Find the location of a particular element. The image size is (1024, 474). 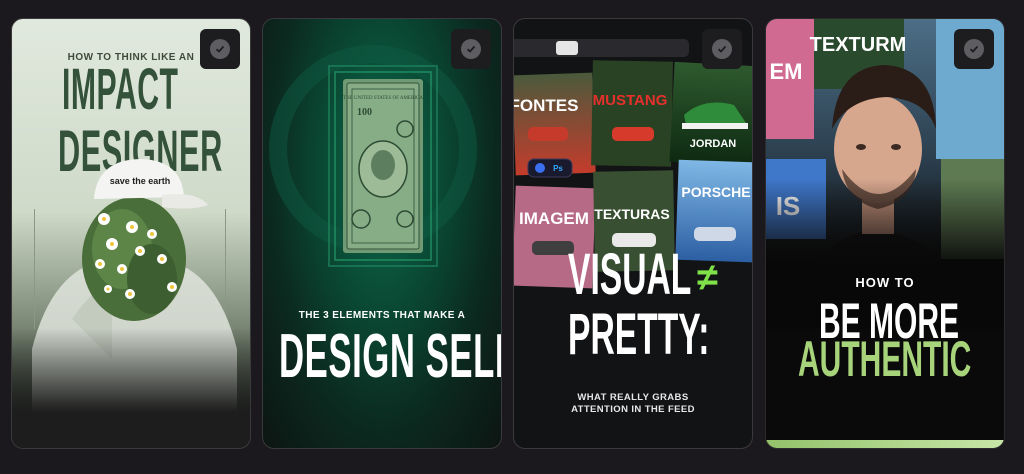

post-title-line2: PRETTY: is located at coordinates (639, 334).